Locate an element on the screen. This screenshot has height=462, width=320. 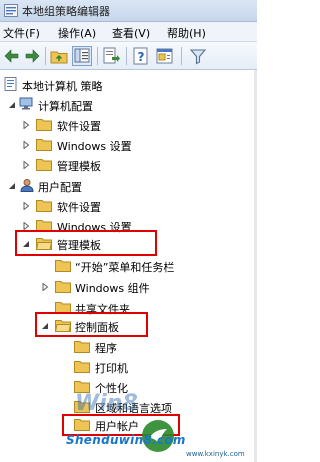
menu-bar: 文件(F) 操作(A) 查看(V) 帮助(H) is located at coordinates (128, 32).